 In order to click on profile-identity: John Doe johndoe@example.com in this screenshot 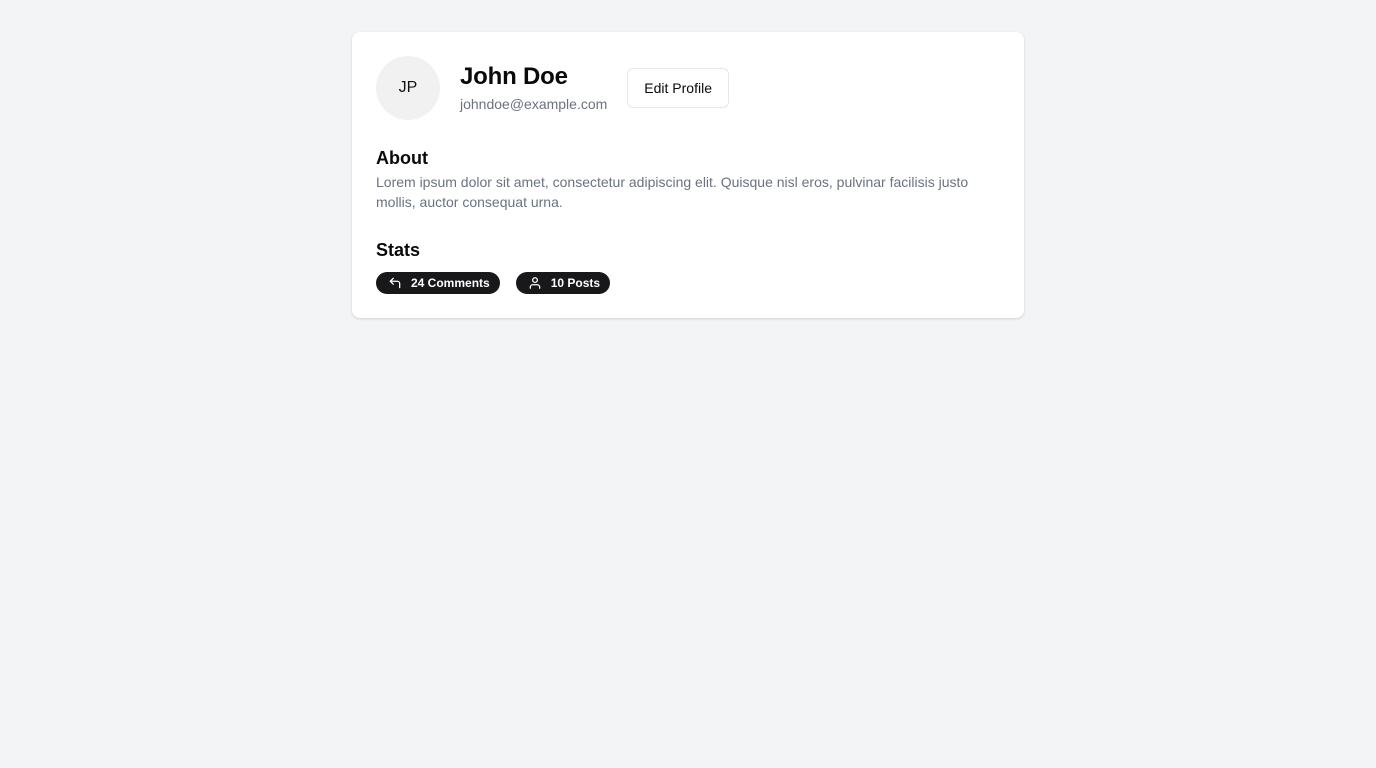, I will do `click(533, 88)`.